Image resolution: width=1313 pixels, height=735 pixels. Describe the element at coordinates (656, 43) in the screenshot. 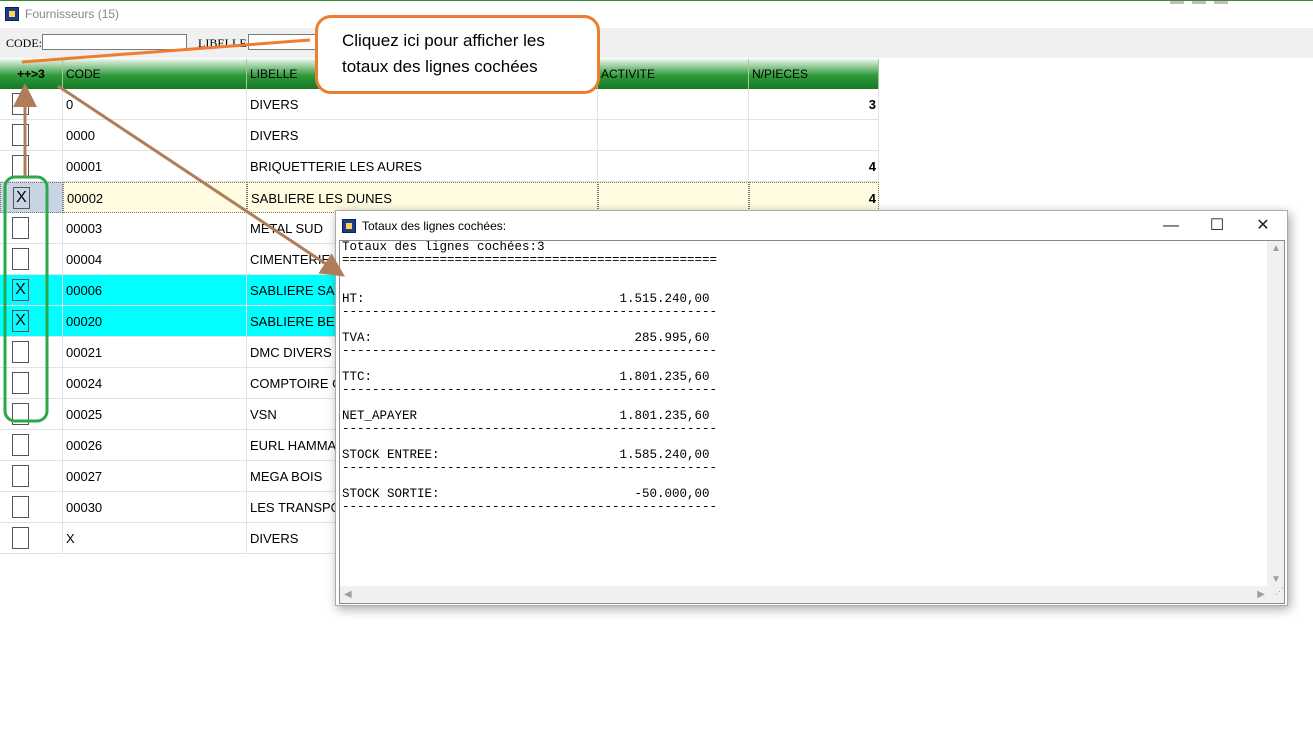

I see `filter-bar: CODE: LIBELLE` at that location.